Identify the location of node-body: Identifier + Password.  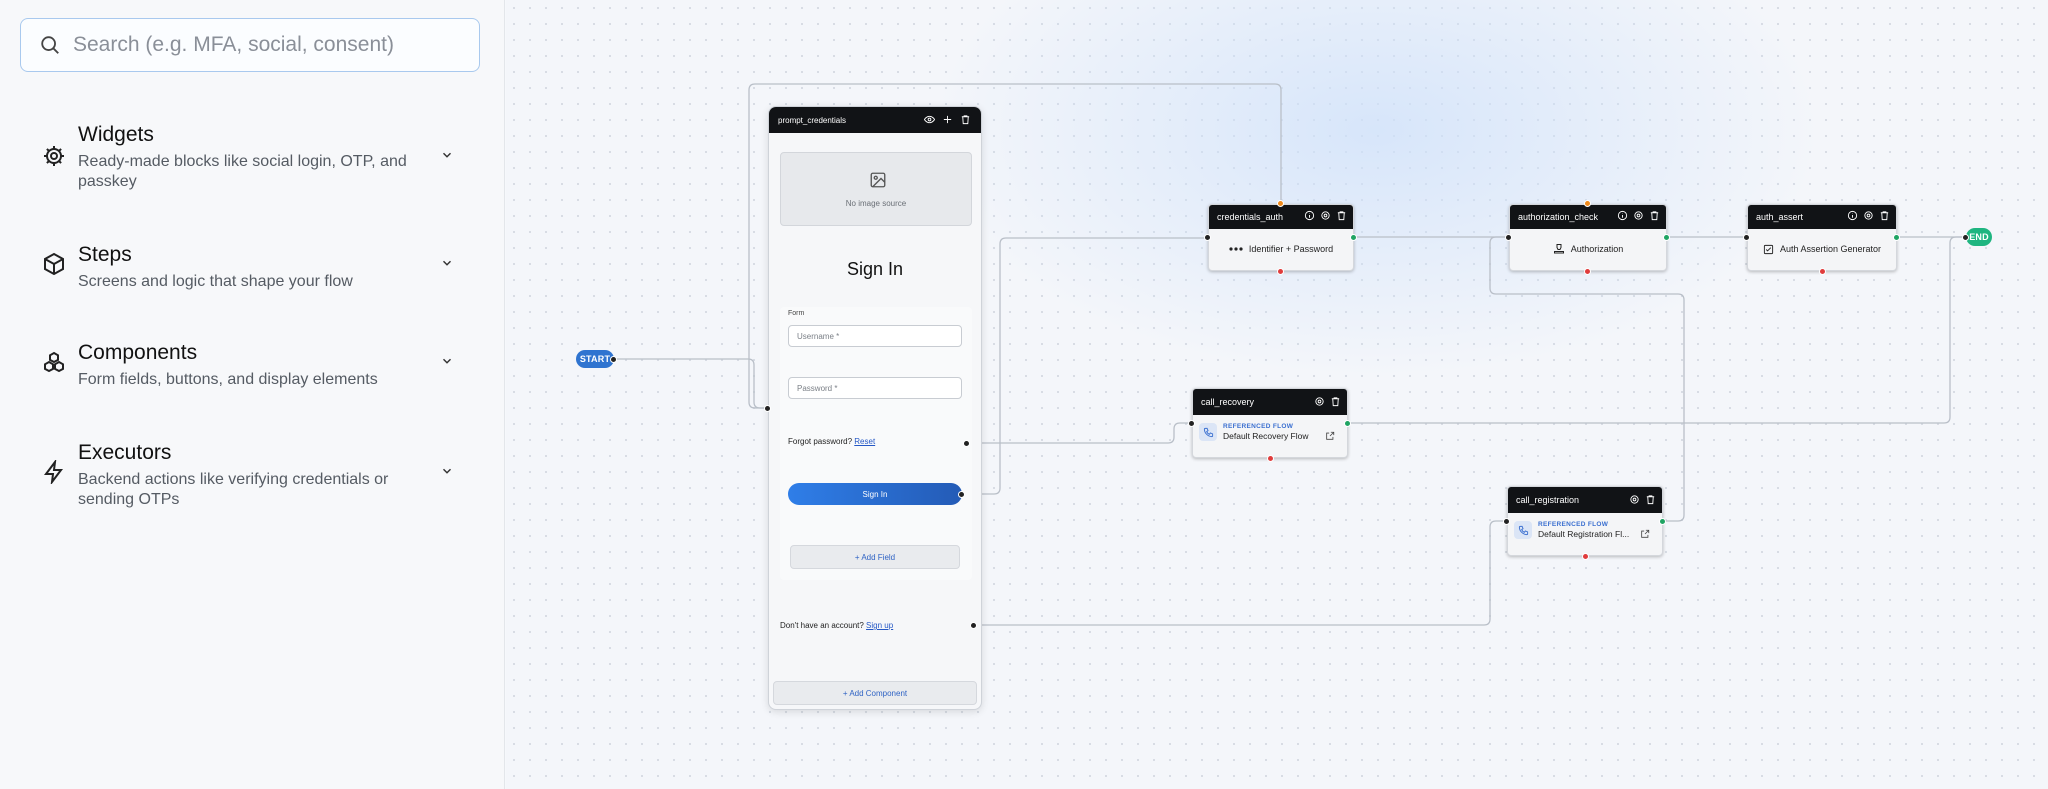
(1281, 249).